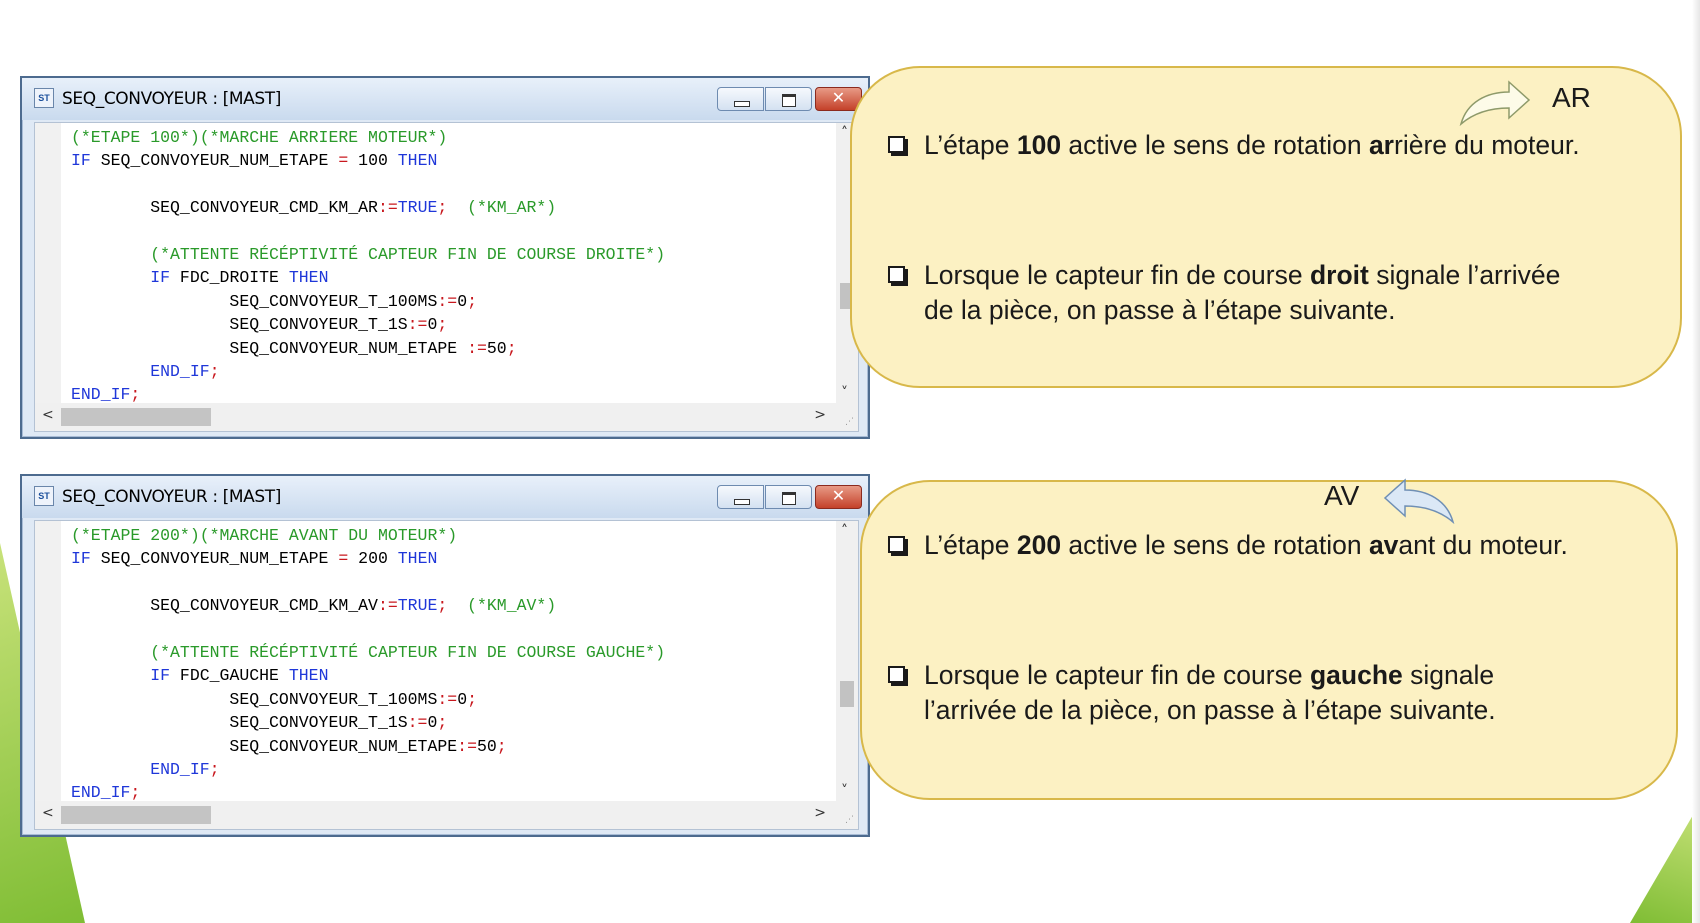  I want to click on minimize-icon, so click(742, 104).